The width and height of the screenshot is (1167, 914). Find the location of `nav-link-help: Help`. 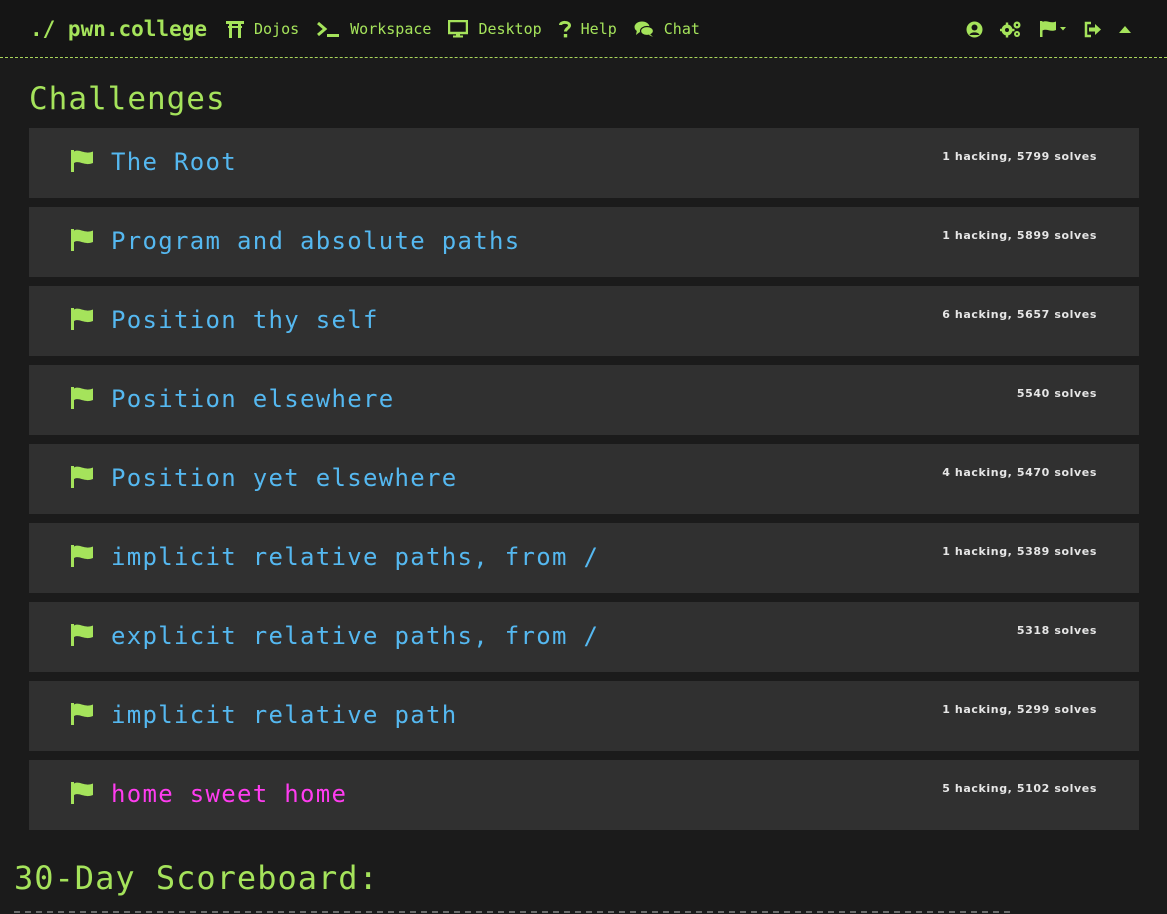

nav-link-help: Help is located at coordinates (587, 29).